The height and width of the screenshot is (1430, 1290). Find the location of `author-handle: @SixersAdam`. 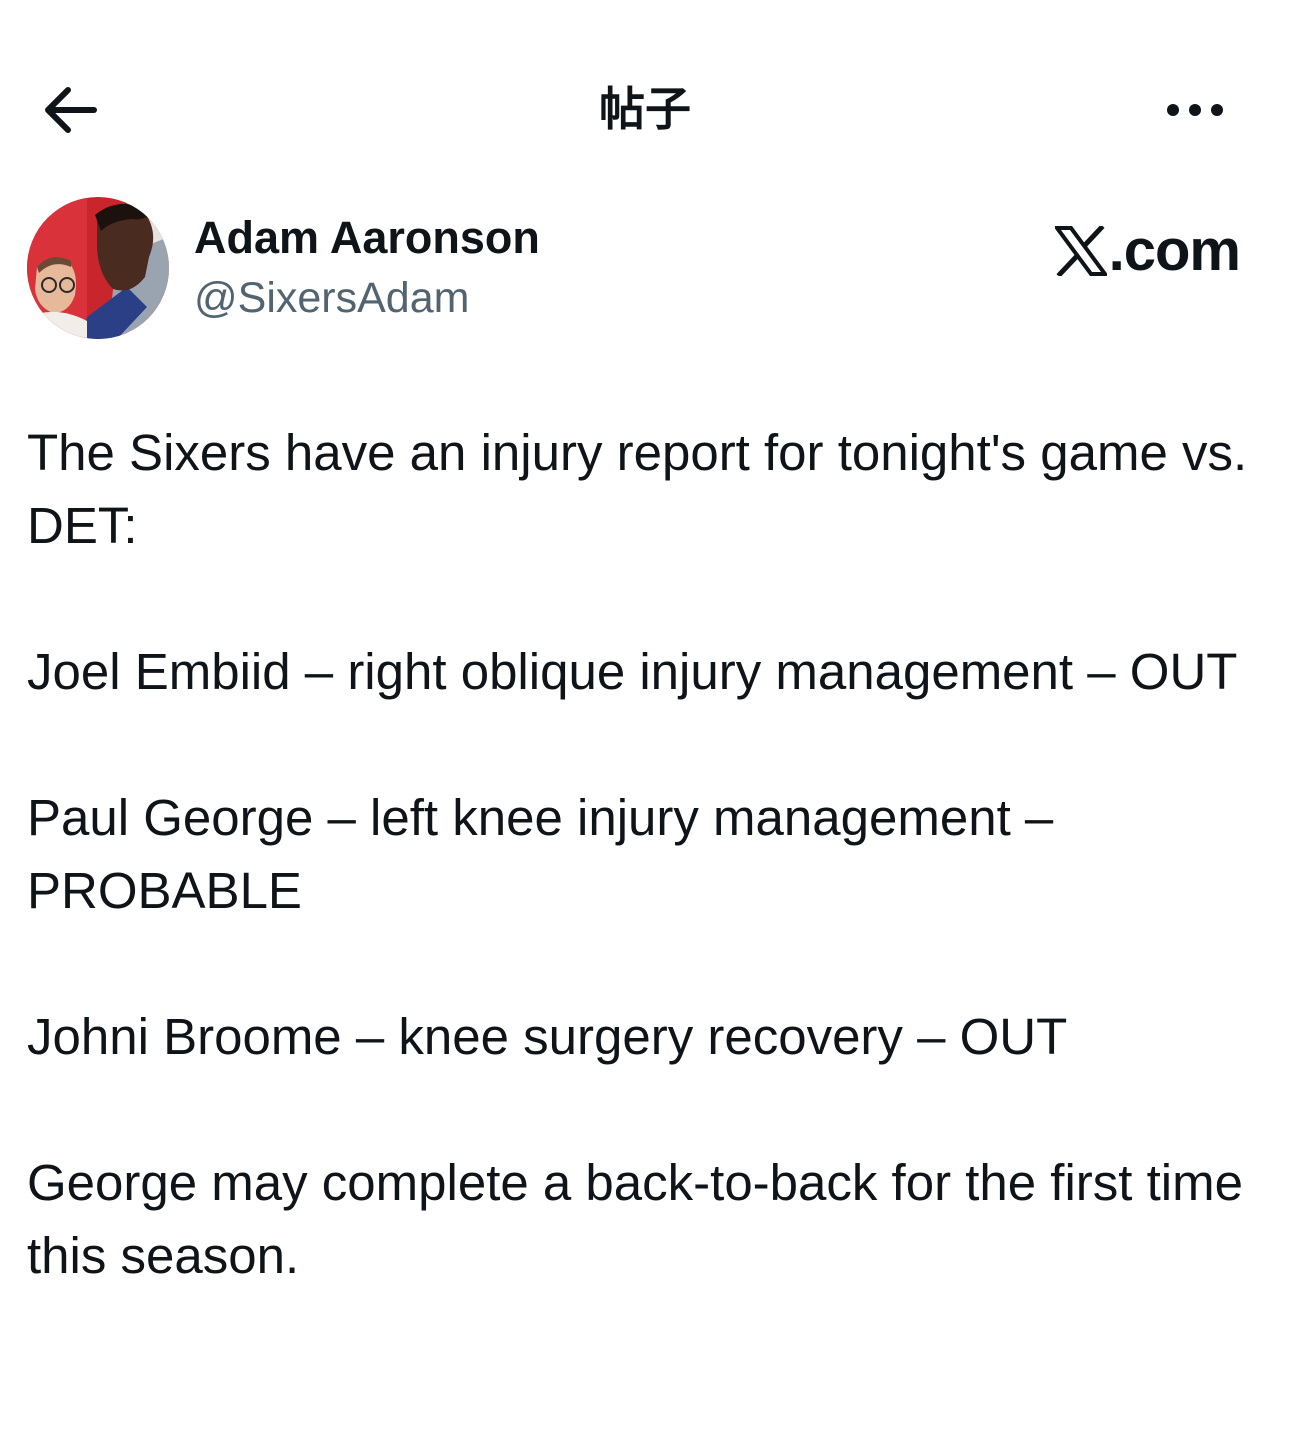

author-handle: @SixersAdam is located at coordinates (331, 298).